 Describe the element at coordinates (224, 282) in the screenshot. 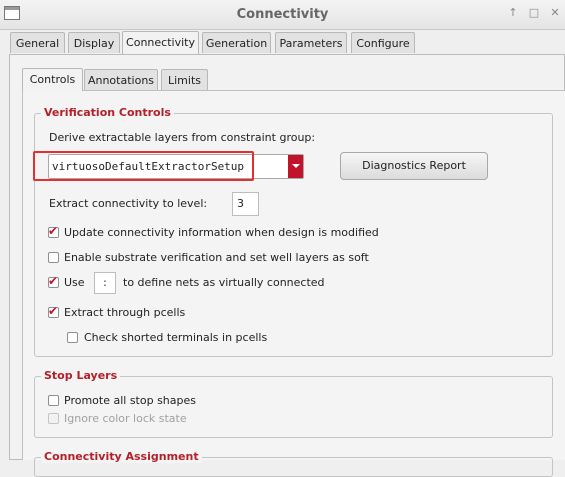

I see `use-suffix-label: to define nets as virtually connected` at that location.